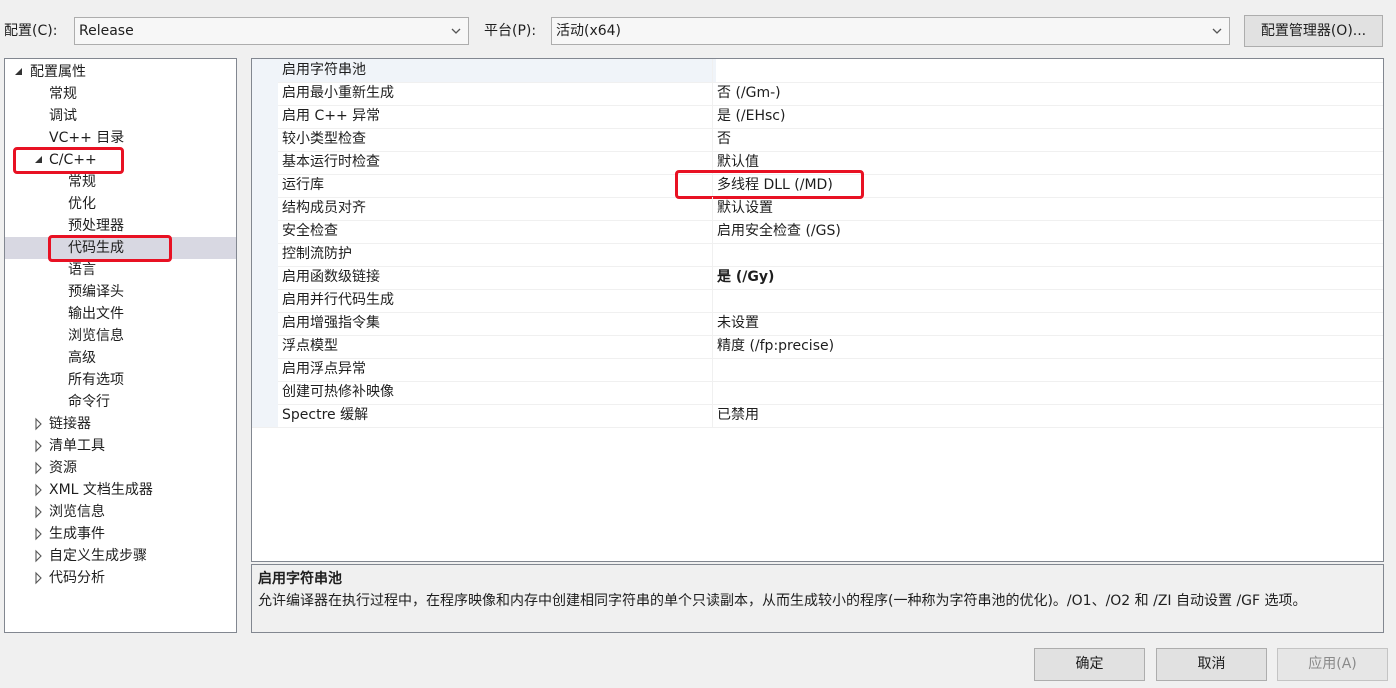  I want to click on property-row: 启用最小重新生成 否 (/Gm-), so click(817, 94).